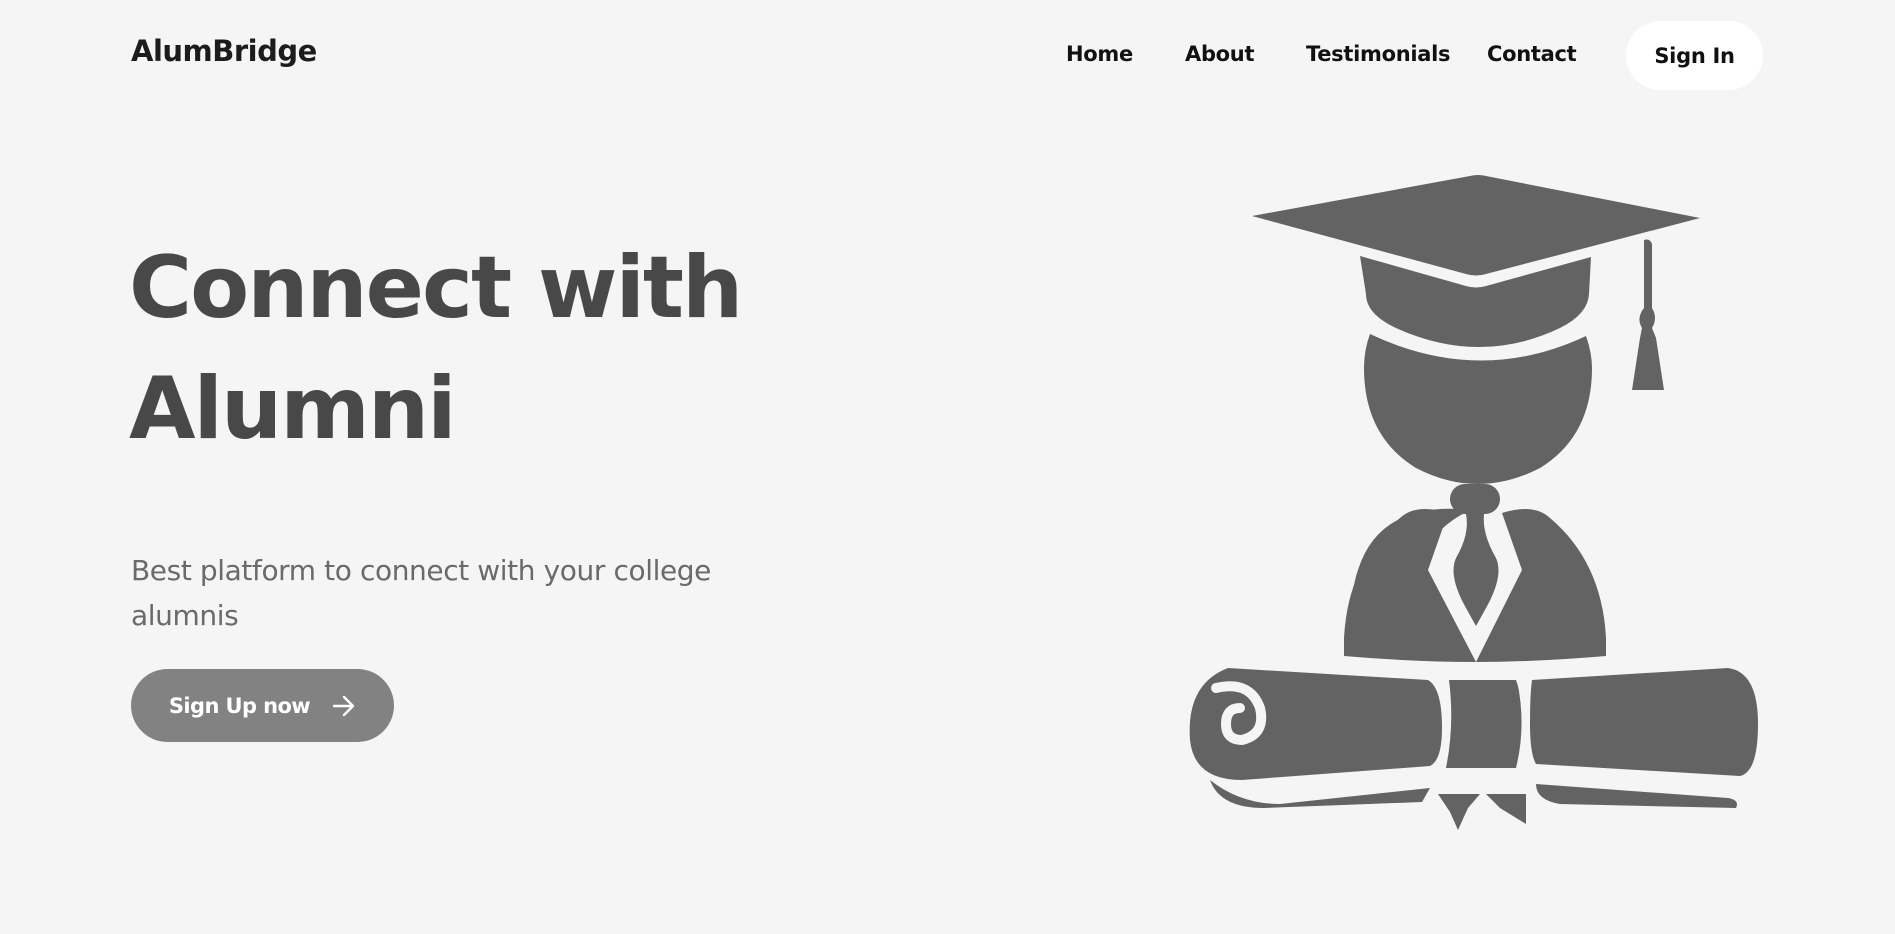  What do you see at coordinates (1099, 54) in the screenshot?
I see `nav-home-link: Home` at bounding box center [1099, 54].